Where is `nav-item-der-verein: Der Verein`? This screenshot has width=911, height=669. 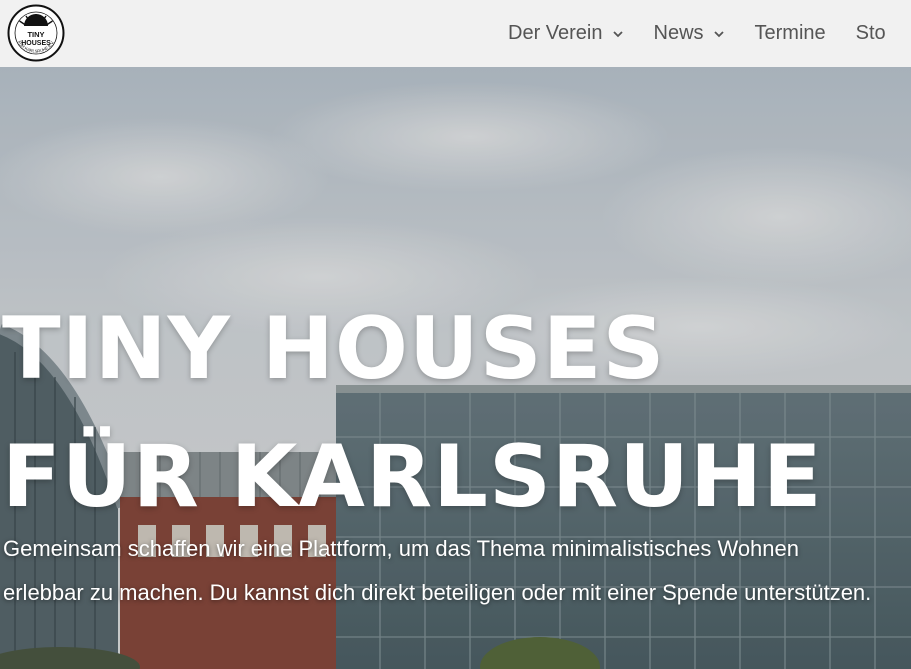 nav-item-der-verein: Der Verein is located at coordinates (566, 33).